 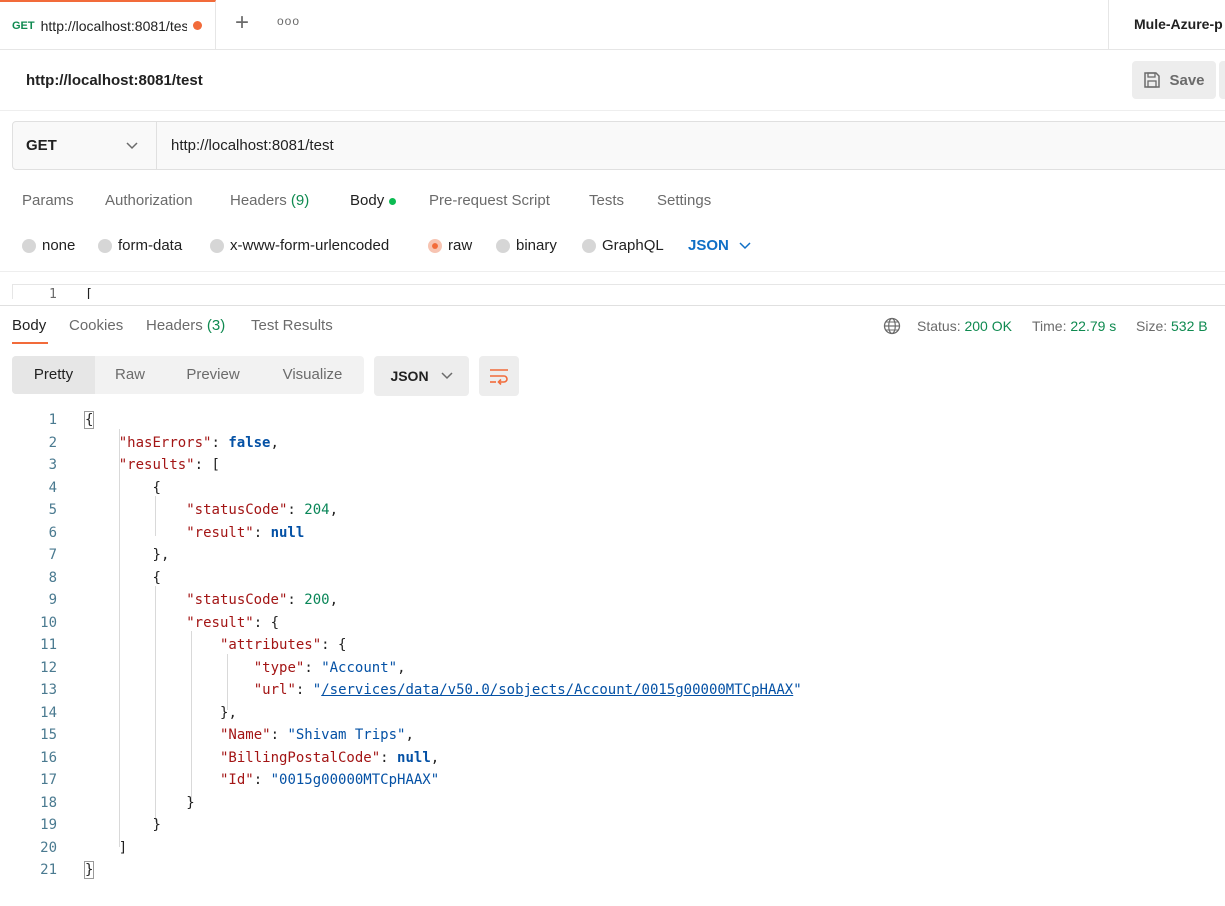 I want to click on view-pretty: Pretty, so click(x=53, y=375).